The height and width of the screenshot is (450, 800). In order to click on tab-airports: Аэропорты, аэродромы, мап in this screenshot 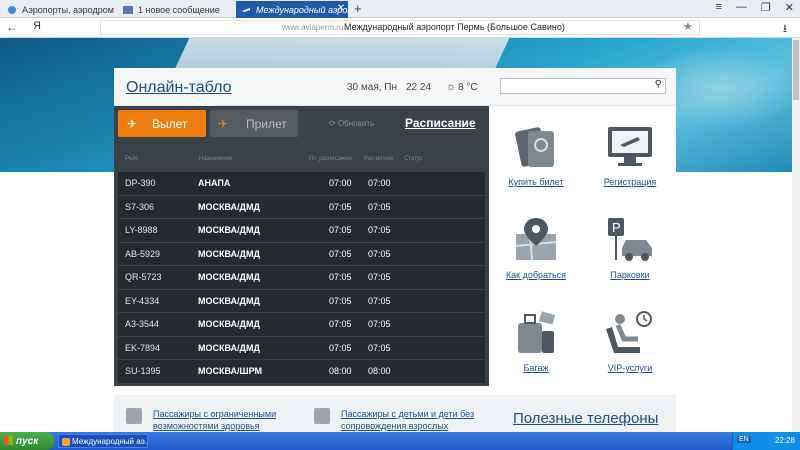, I will do `click(58, 9)`.